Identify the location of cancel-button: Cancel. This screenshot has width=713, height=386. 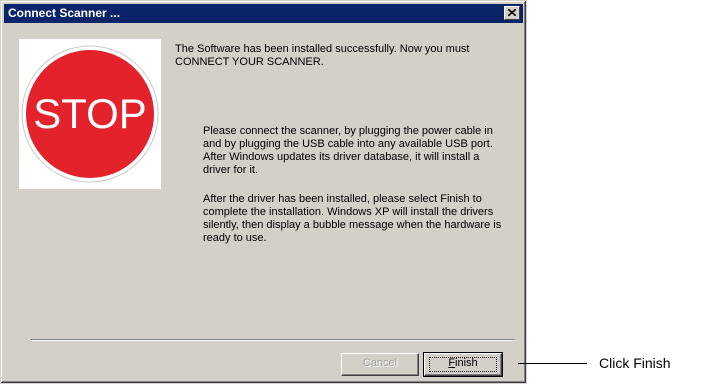
(380, 364).